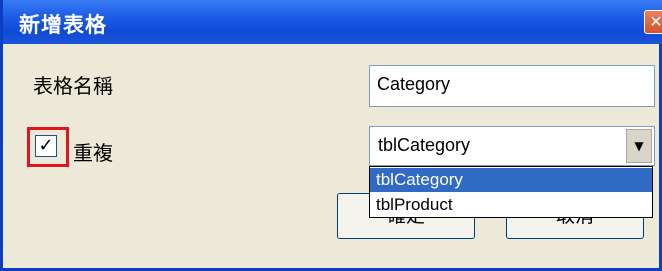  What do you see at coordinates (653, 22) in the screenshot?
I see `close-icon: ✕` at bounding box center [653, 22].